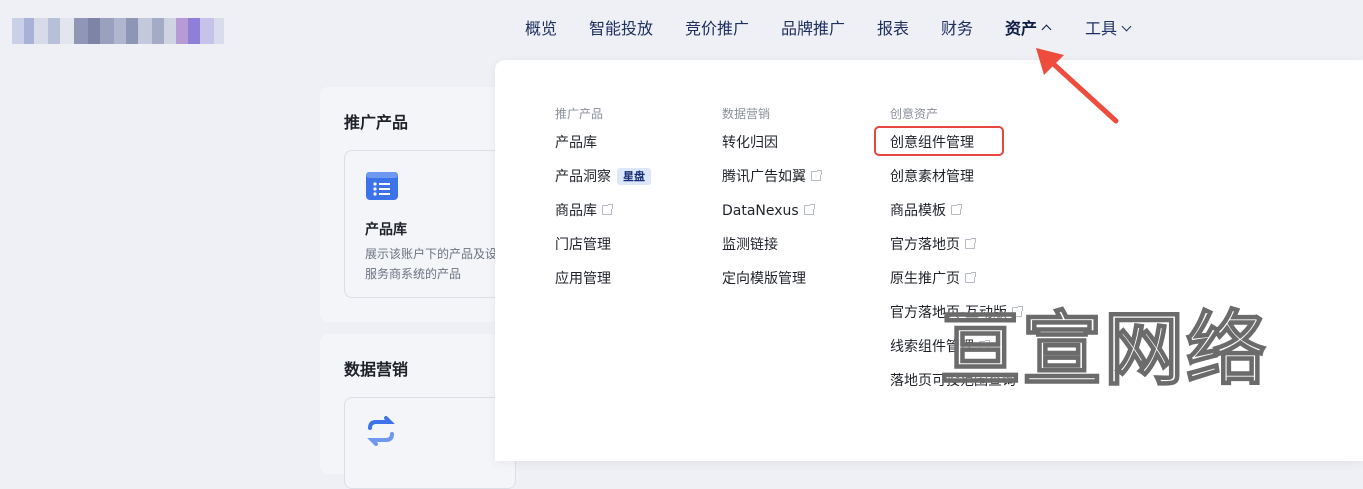 This screenshot has height=489, width=1363. What do you see at coordinates (933, 245) in the screenshot?
I see `menu-item-official-landing: 官方落地页` at bounding box center [933, 245].